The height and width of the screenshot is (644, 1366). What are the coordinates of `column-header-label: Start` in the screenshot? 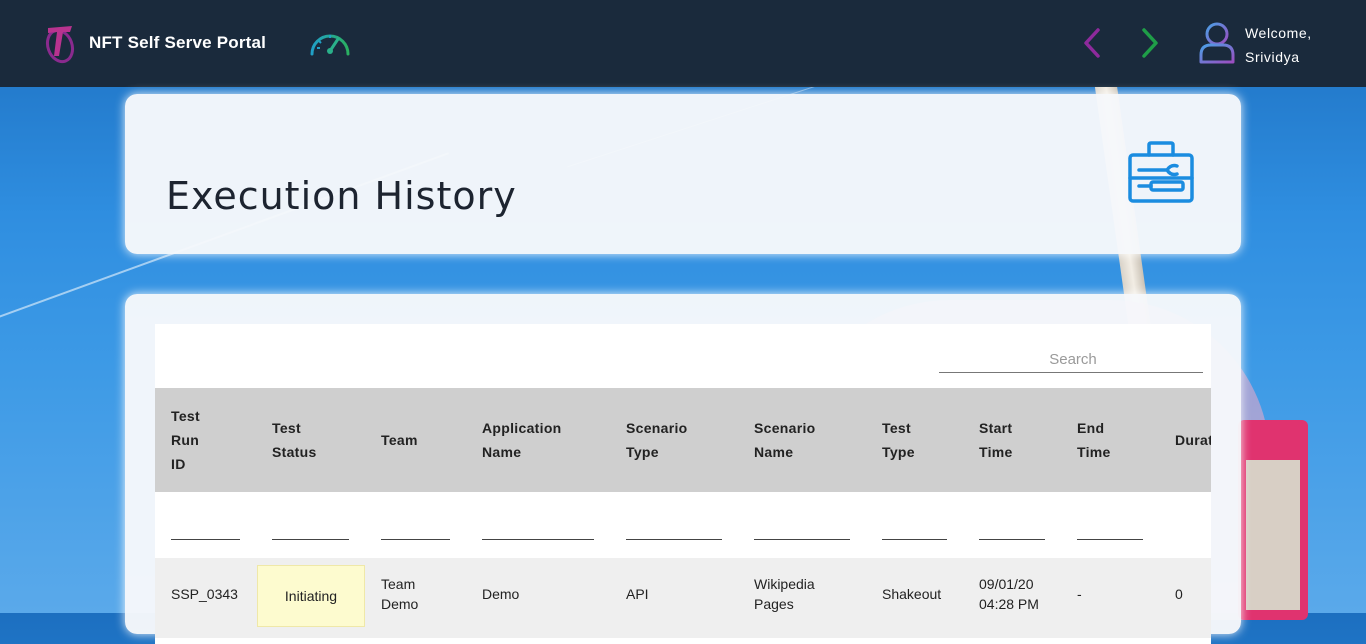 It's located at (996, 428).